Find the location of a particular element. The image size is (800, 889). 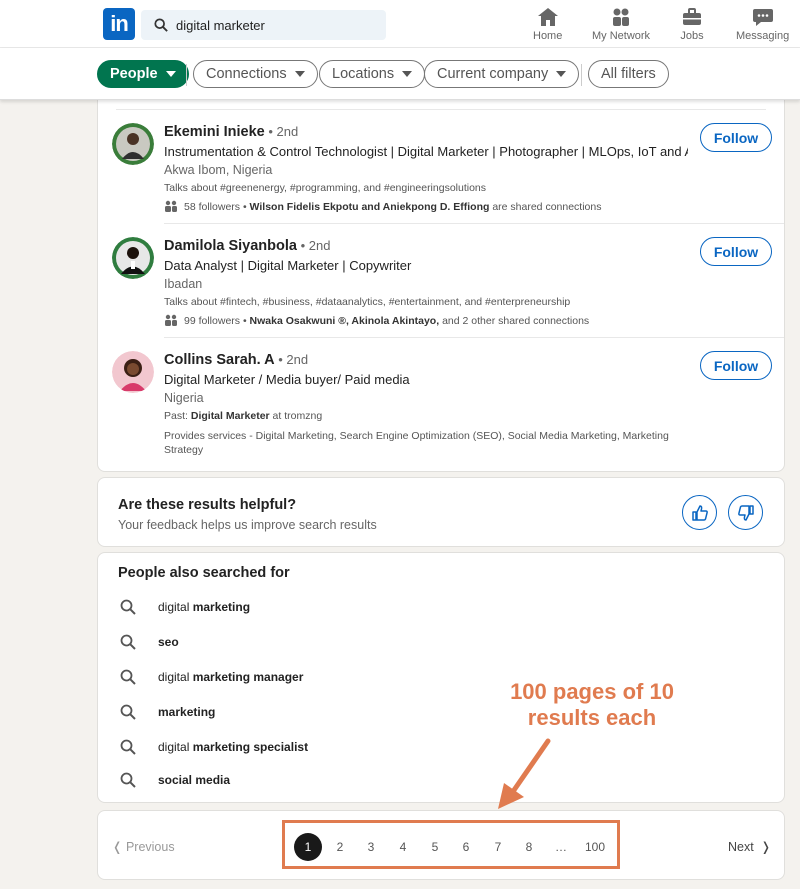

filter-all-label: All filters is located at coordinates (628, 74).